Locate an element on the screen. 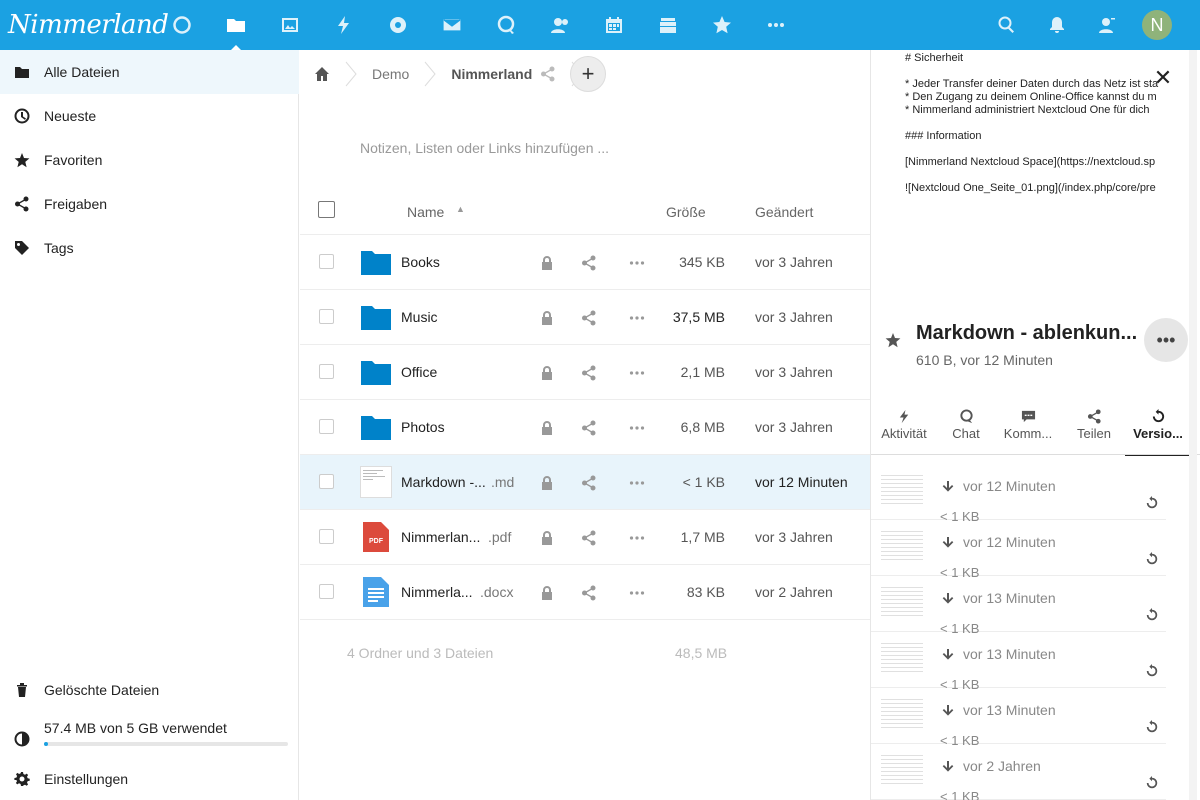 This screenshot has height=800, width=1200. table-row: Office 2,1 MB vor 3 Jahren is located at coordinates (585, 372).